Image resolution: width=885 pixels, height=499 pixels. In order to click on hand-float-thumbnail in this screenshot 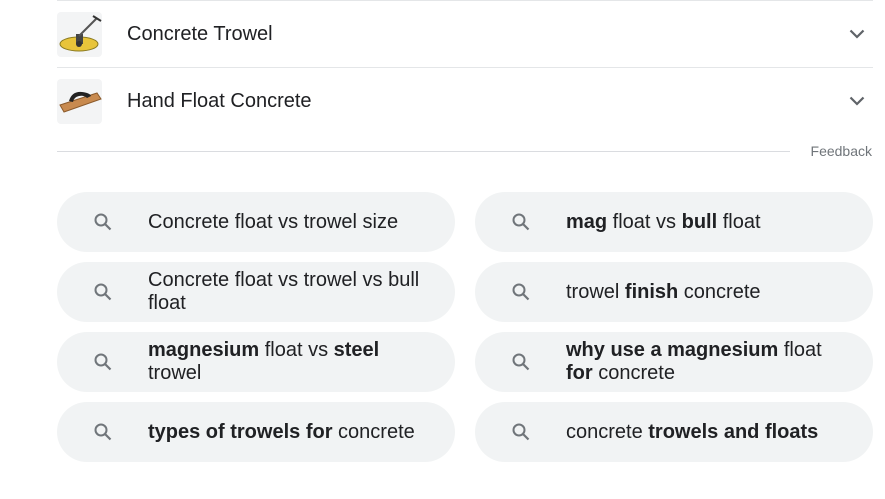, I will do `click(79, 101)`.